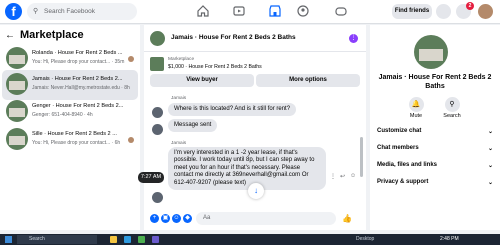  I want to click on search-label: Search, so click(452, 116).